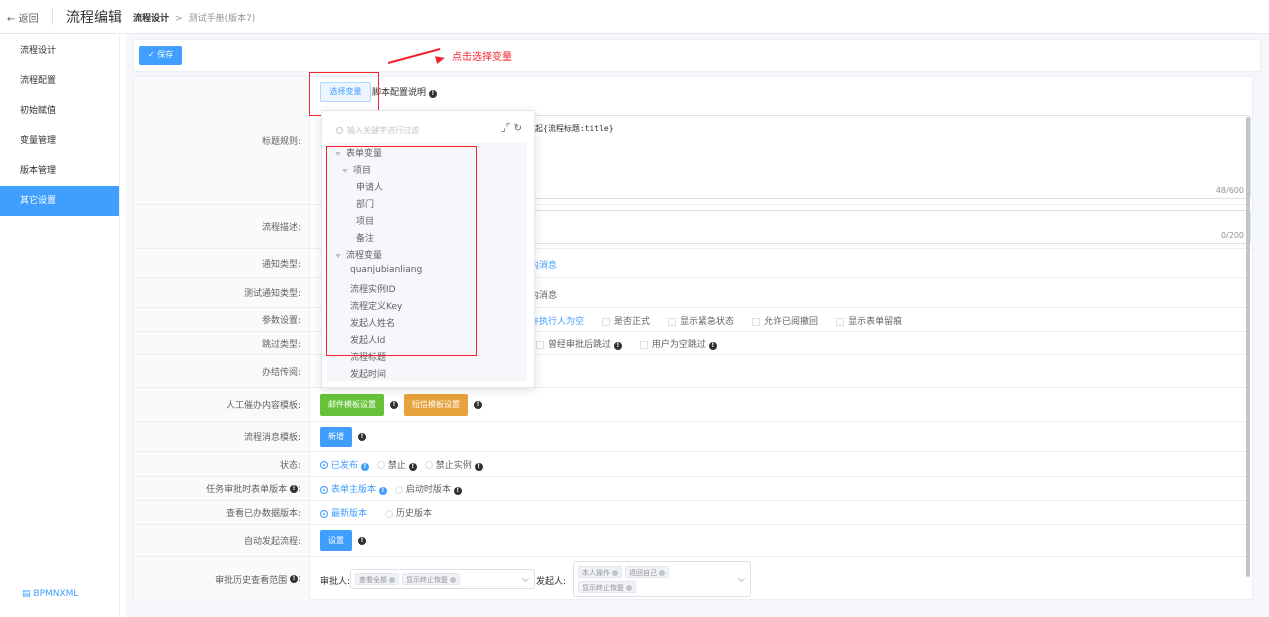 The image size is (1269, 617). What do you see at coordinates (11, 19) in the screenshot?
I see `arrow-left-icon: ←` at bounding box center [11, 19].